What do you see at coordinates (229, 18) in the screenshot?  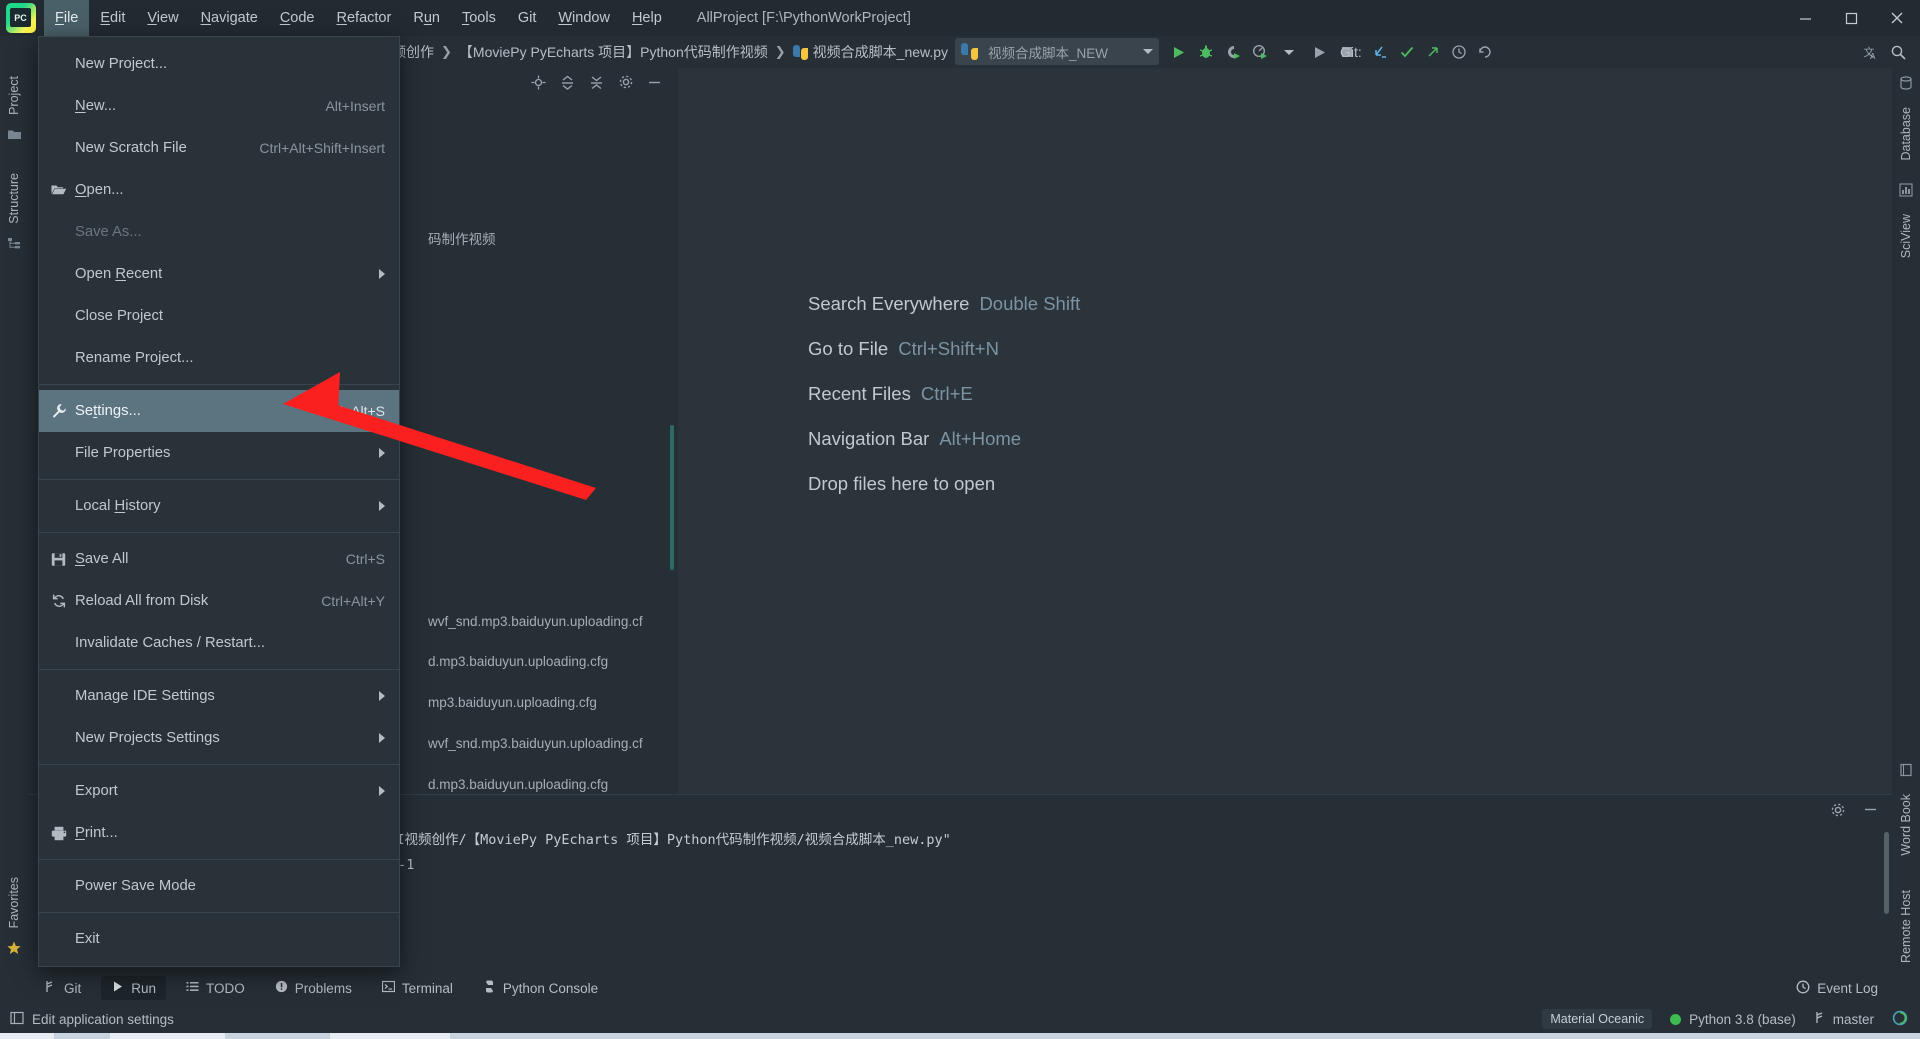 I see `menu-navigate: Navigate` at bounding box center [229, 18].